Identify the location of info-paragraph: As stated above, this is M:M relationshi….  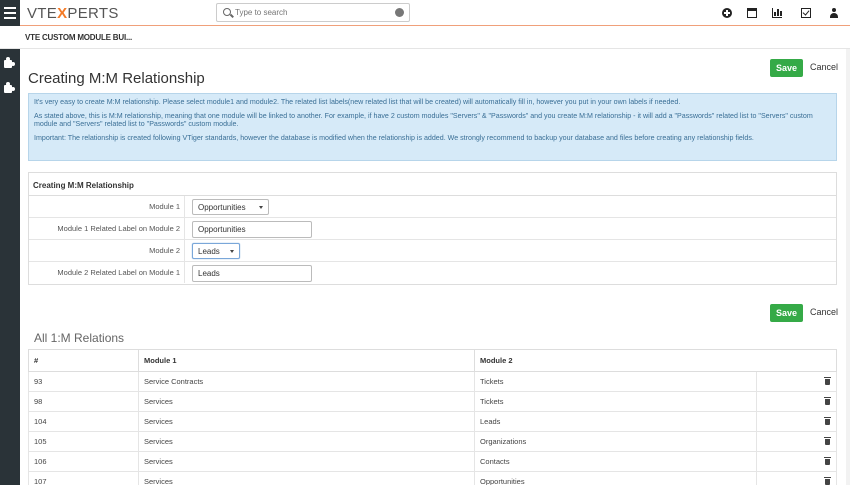
(423, 120).